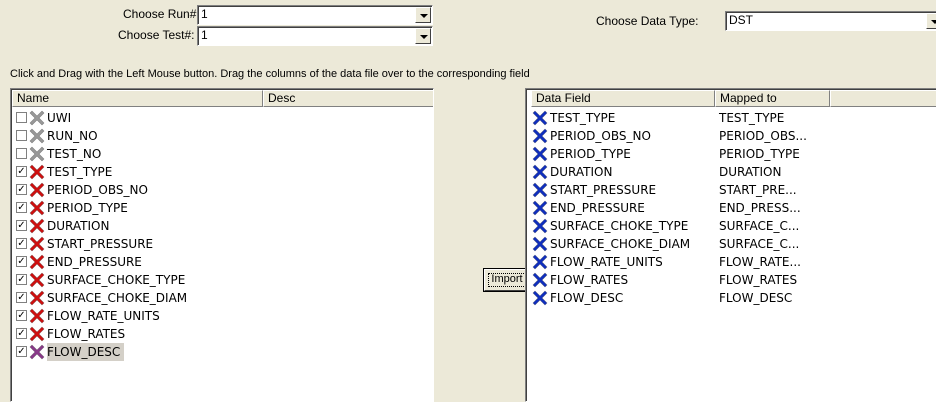 The height and width of the screenshot is (402, 936). Describe the element at coordinates (94, 262) in the screenshot. I see `column-name: END_PRESSURE` at that location.